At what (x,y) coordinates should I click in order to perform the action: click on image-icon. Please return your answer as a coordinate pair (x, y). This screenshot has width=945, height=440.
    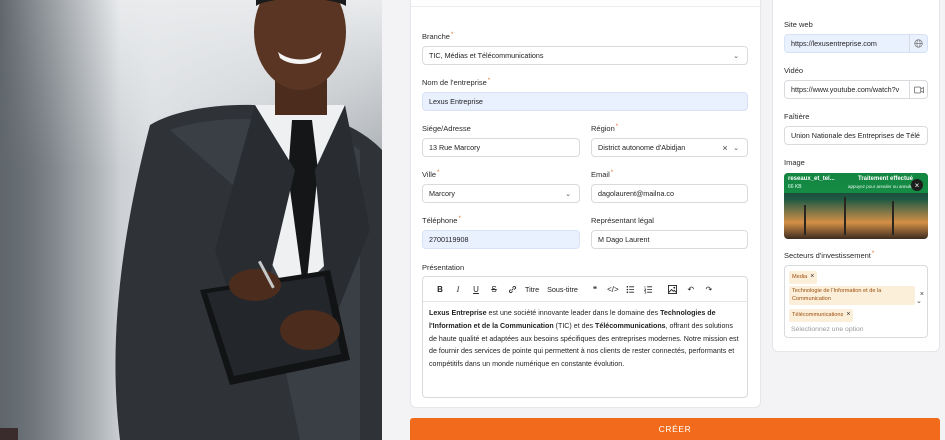
    Looking at the image, I should click on (673, 289).